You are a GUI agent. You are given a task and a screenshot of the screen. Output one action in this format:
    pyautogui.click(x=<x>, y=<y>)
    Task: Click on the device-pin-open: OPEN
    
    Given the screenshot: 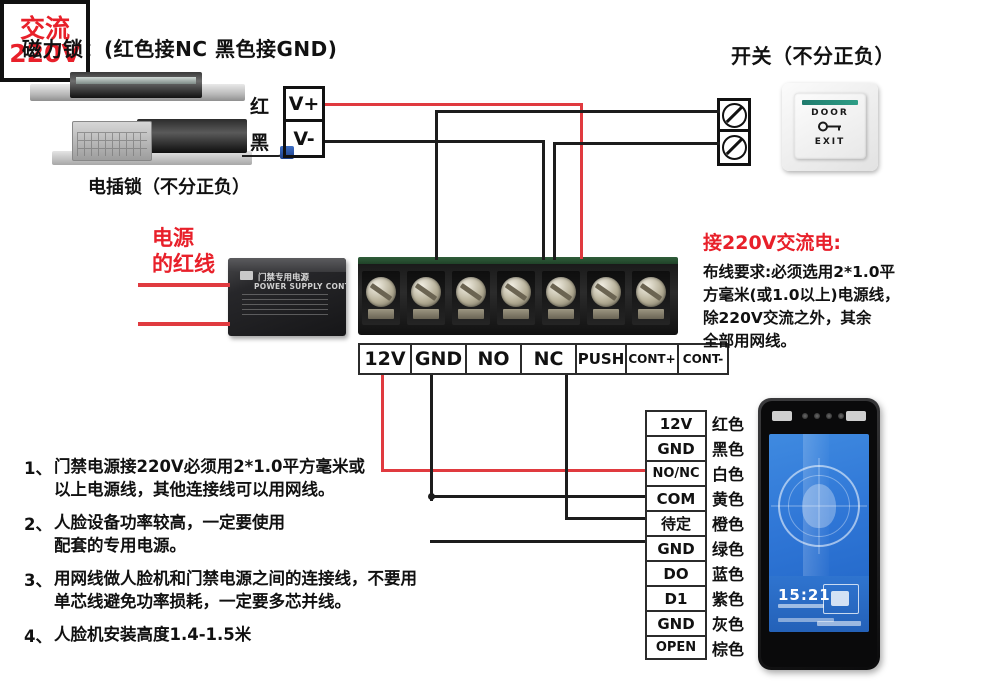 What is the action you would take?
    pyautogui.click(x=676, y=647)
    